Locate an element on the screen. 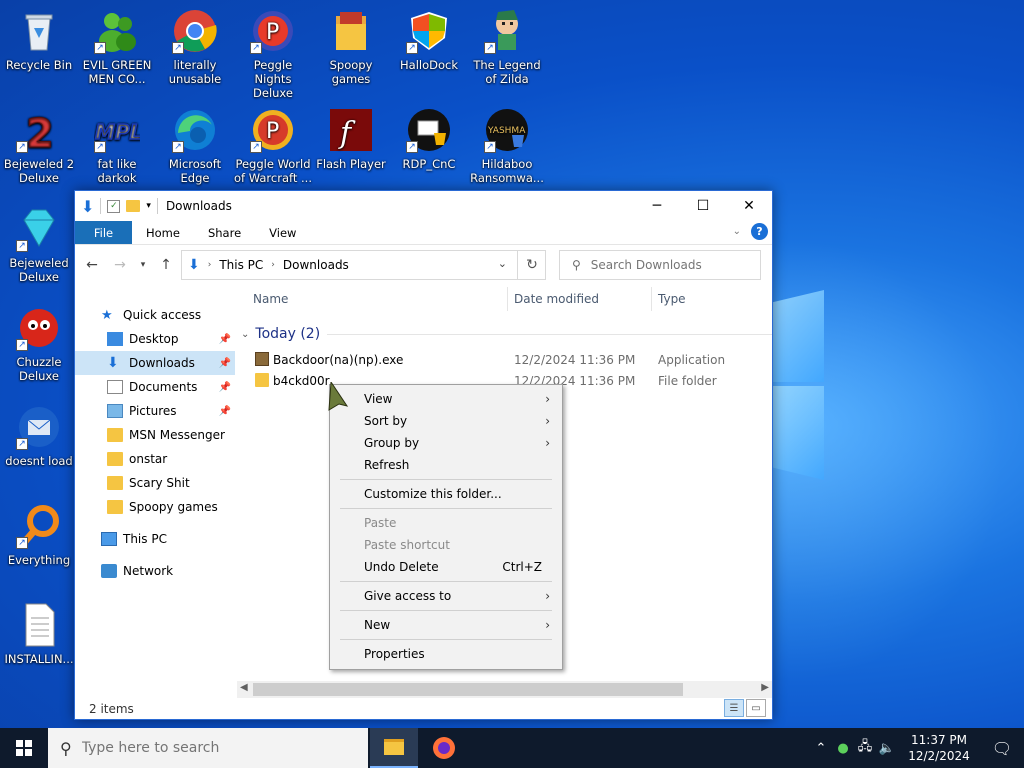 The image size is (1024, 768). folder-icon is located at coordinates (351, 31).